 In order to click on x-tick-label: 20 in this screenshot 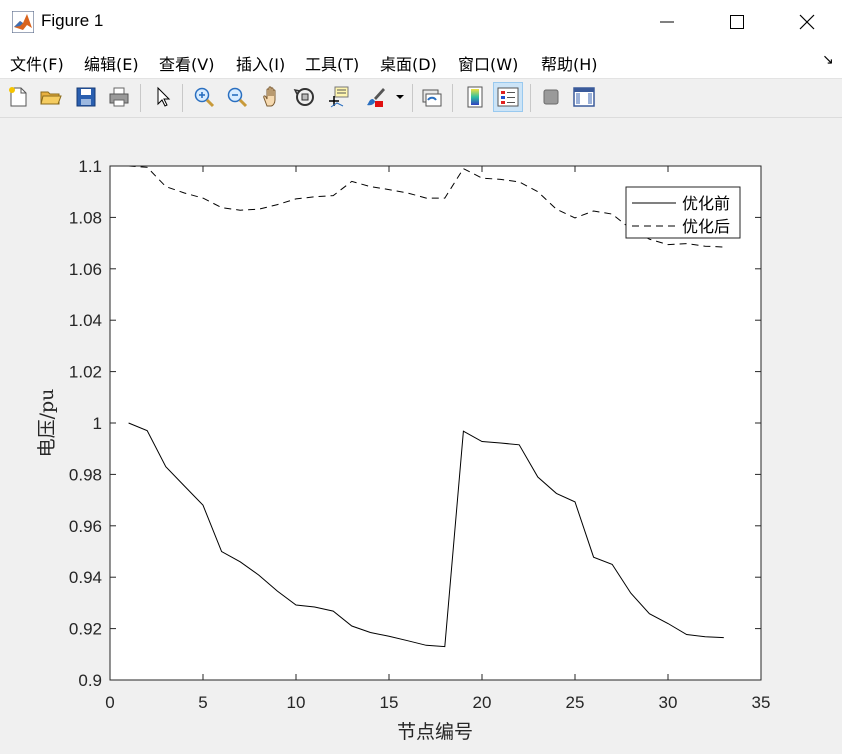, I will do `click(482, 702)`.